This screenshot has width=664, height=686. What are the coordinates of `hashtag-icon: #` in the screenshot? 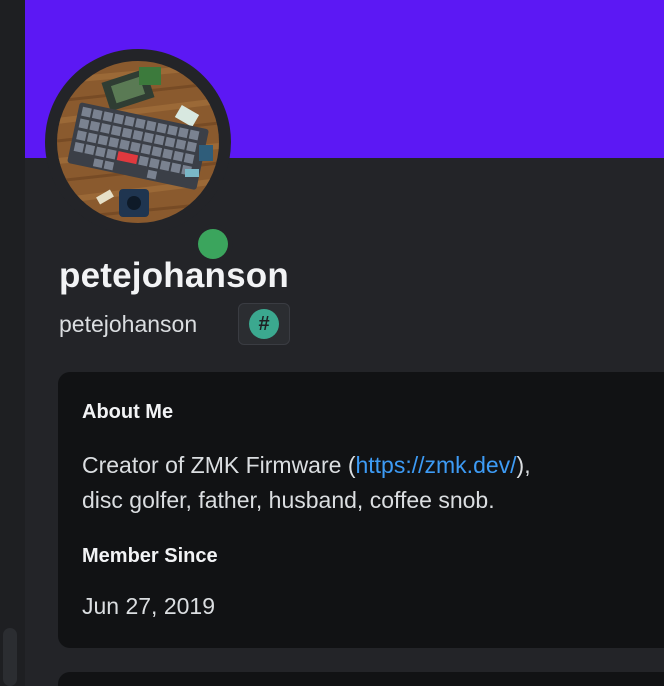 It's located at (264, 324).